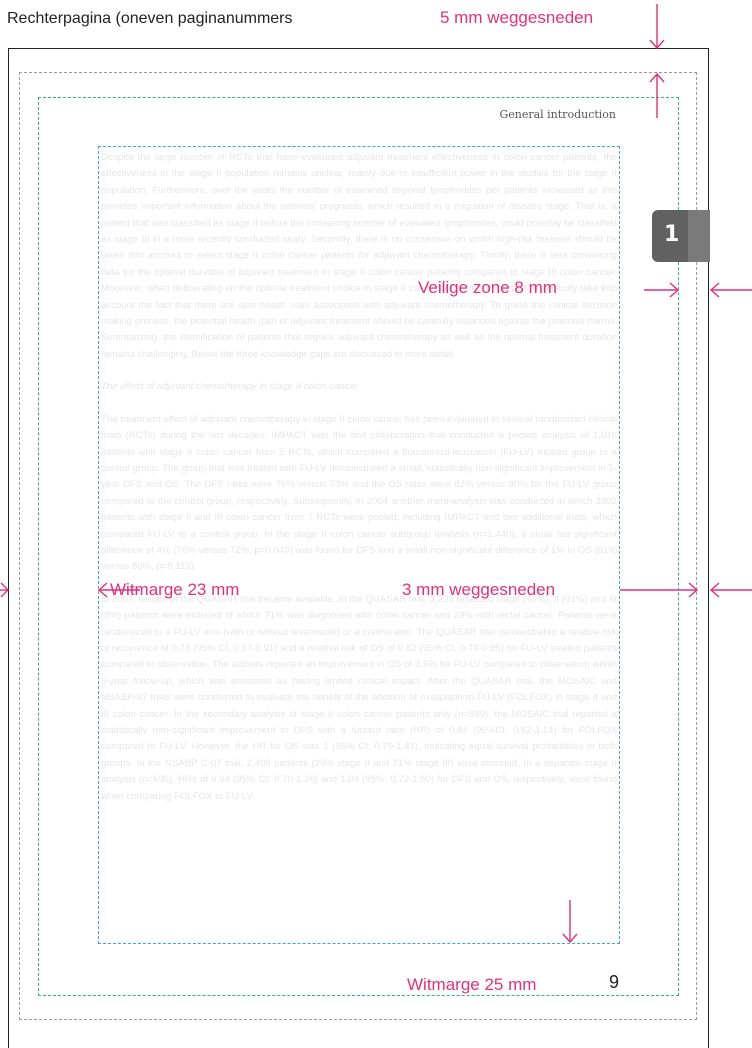 The height and width of the screenshot is (1048, 752). I want to click on page-number: 9, so click(614, 982).